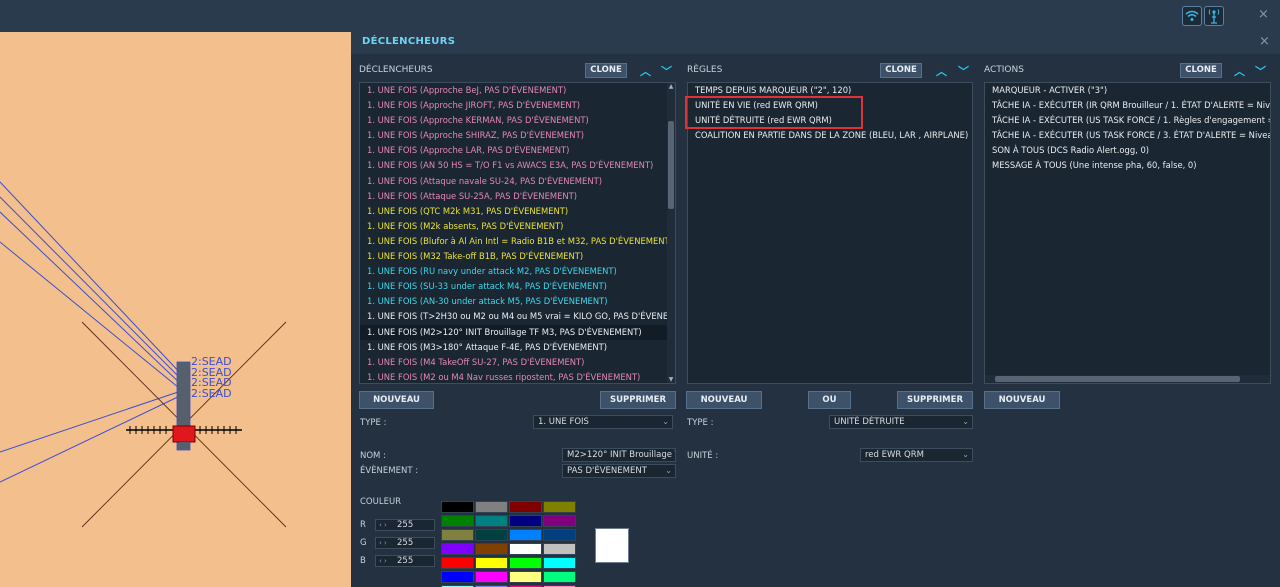  What do you see at coordinates (724, 400) in the screenshot?
I see `rules-nouveau-button: NOUVEAU` at bounding box center [724, 400].